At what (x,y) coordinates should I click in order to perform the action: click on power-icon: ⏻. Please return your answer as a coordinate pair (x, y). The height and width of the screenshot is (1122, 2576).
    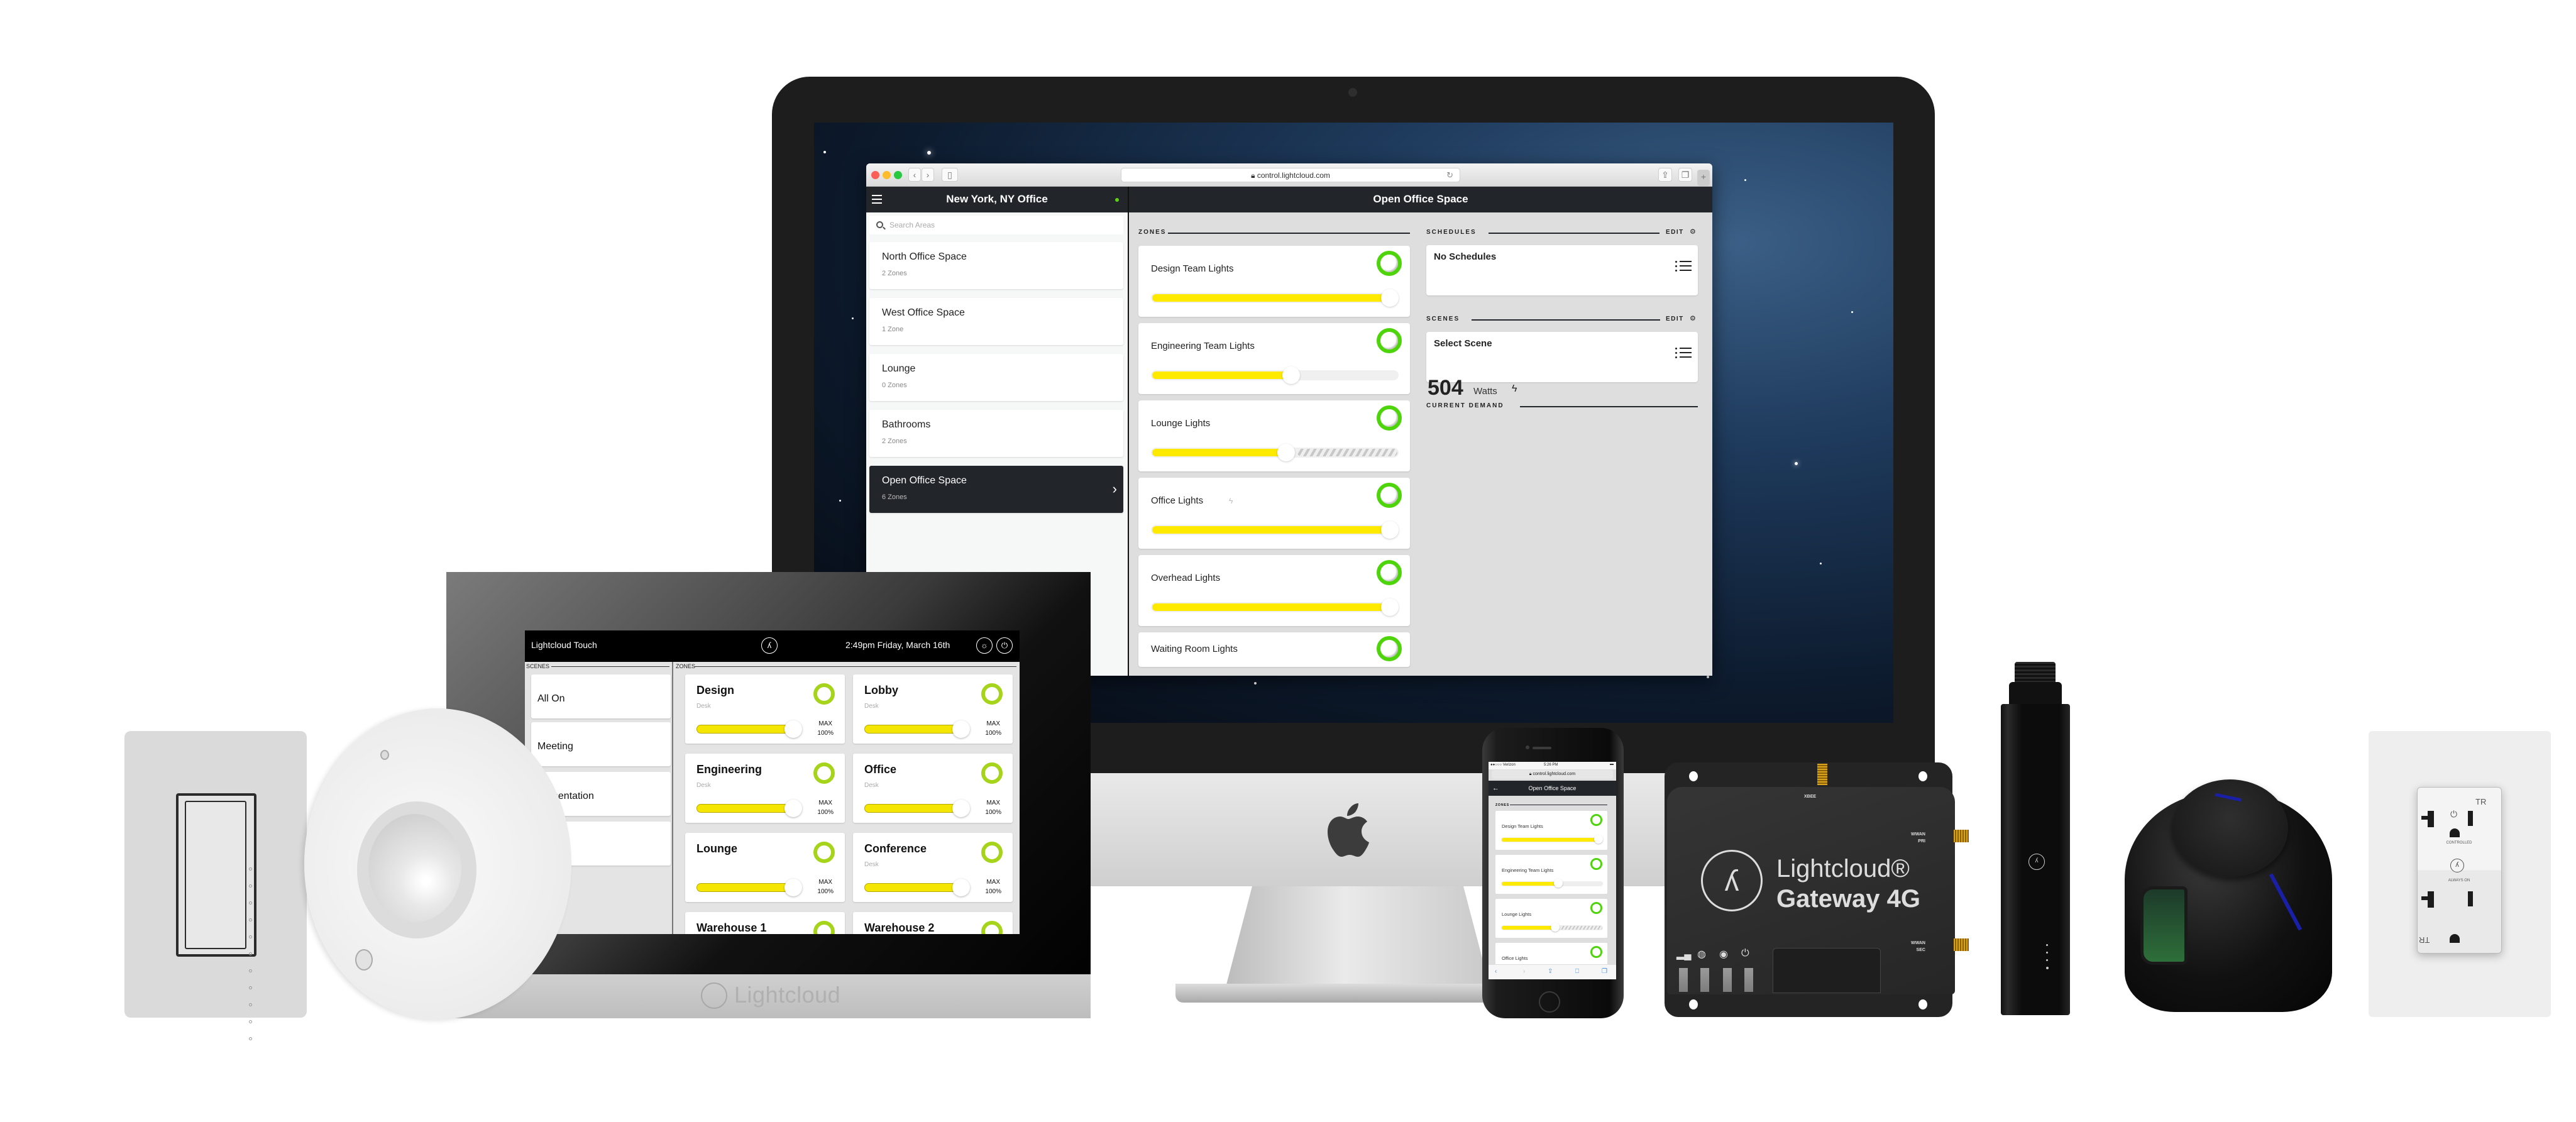
    Looking at the image, I should click on (1005, 645).